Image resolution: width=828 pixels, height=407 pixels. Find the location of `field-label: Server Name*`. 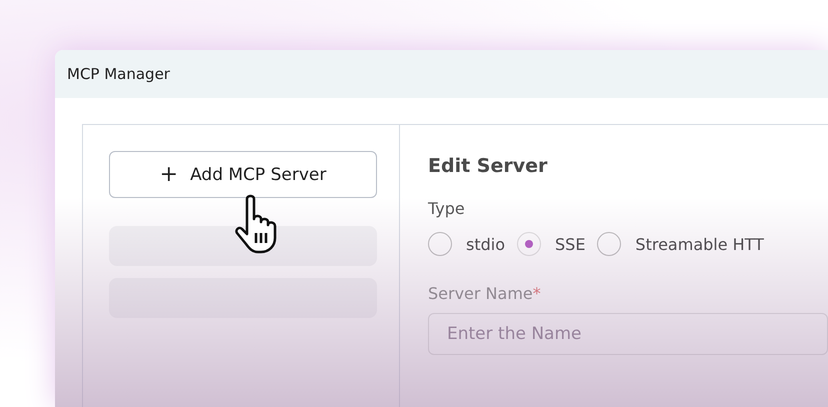

field-label: Server Name* is located at coordinates (484, 293).